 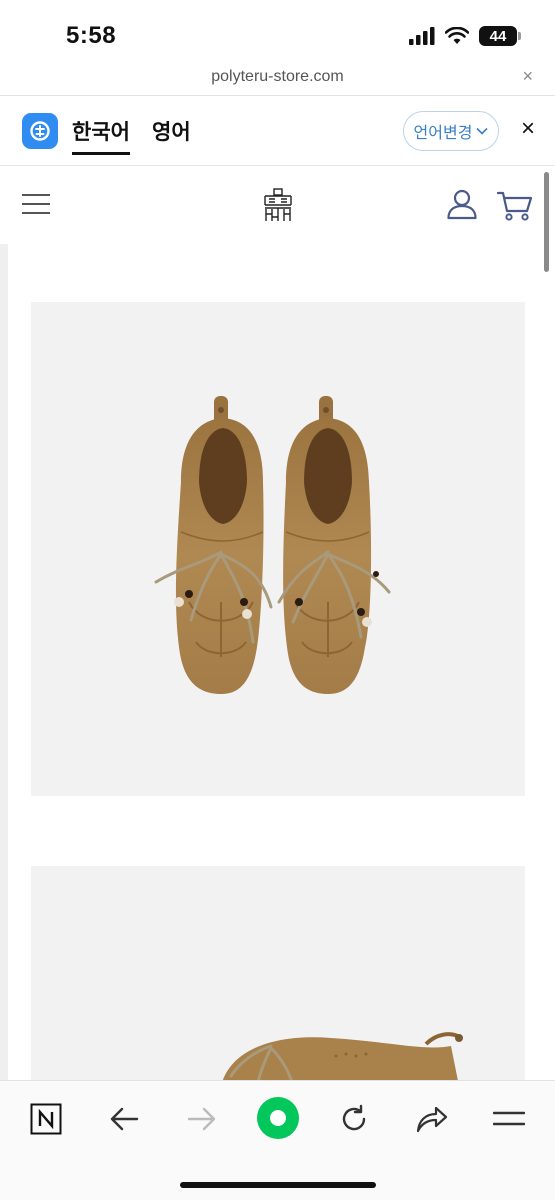 What do you see at coordinates (422, 36) in the screenshot?
I see `signal-icon` at bounding box center [422, 36].